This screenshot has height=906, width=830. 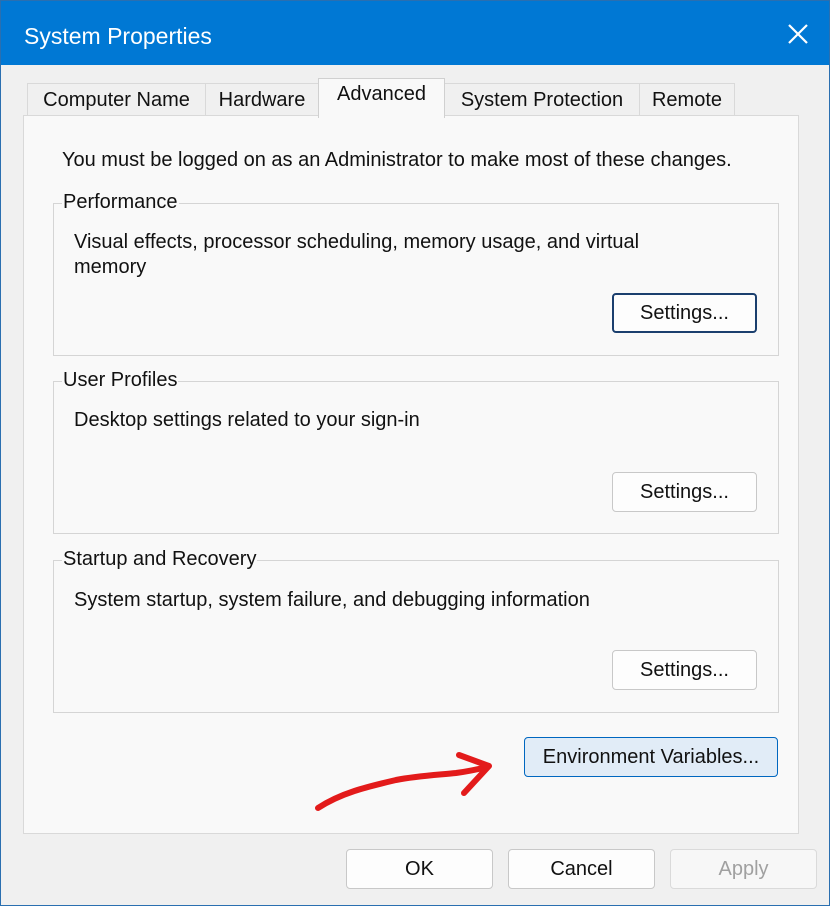 I want to click on tab-hardware: Hardware, so click(x=262, y=100).